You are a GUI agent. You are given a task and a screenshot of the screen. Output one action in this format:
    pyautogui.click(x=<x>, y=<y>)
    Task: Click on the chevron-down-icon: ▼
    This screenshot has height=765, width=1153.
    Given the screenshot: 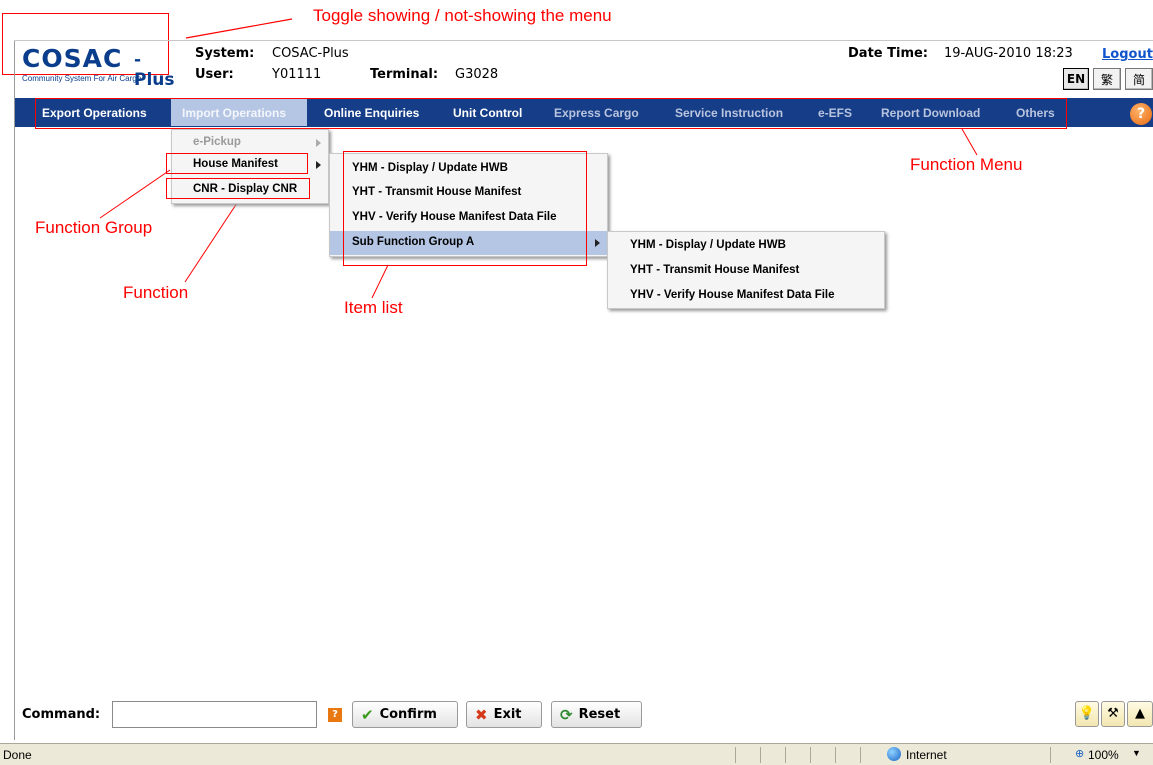 What is the action you would take?
    pyautogui.click(x=1136, y=753)
    